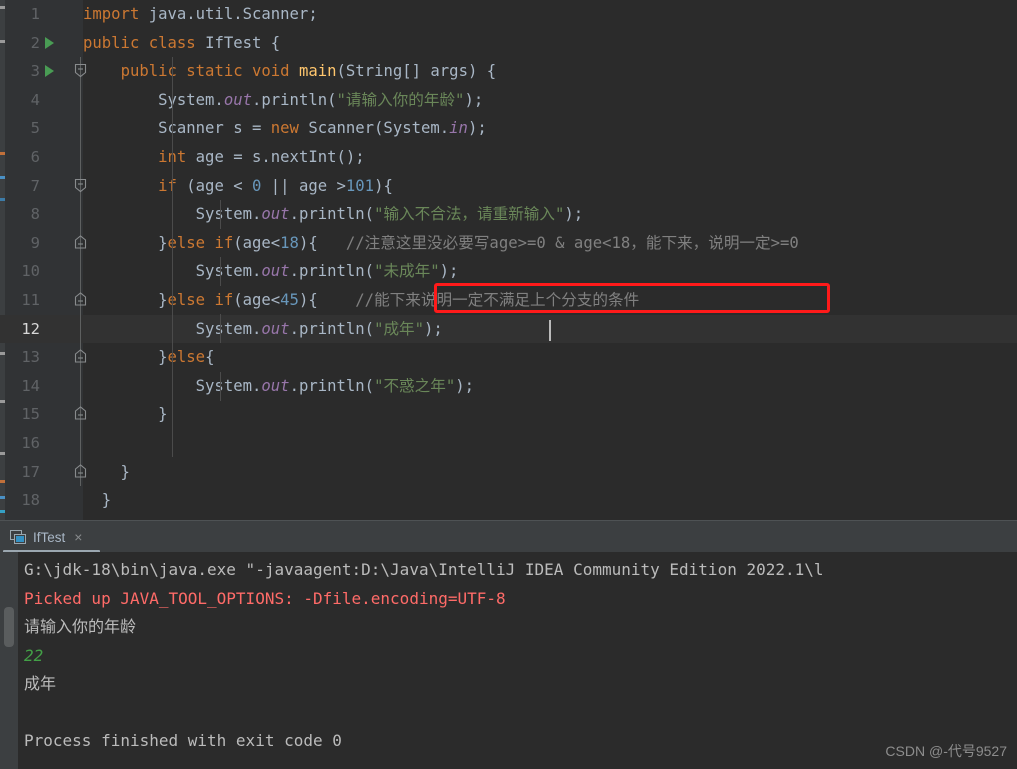 This screenshot has height=769, width=1017. What do you see at coordinates (361, 300) in the screenshot?
I see `code-line-text: }else if(age<45){ //能下来说明一定不满足上个分支的条件` at bounding box center [361, 300].